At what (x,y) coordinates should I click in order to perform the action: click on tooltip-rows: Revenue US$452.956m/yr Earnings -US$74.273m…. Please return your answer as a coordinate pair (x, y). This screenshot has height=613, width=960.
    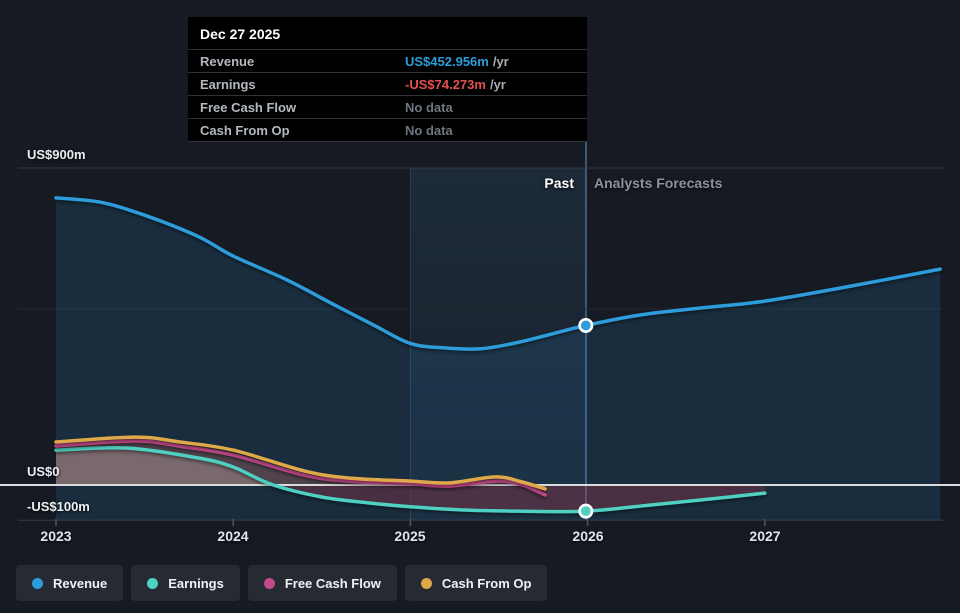
    Looking at the image, I should click on (387, 95).